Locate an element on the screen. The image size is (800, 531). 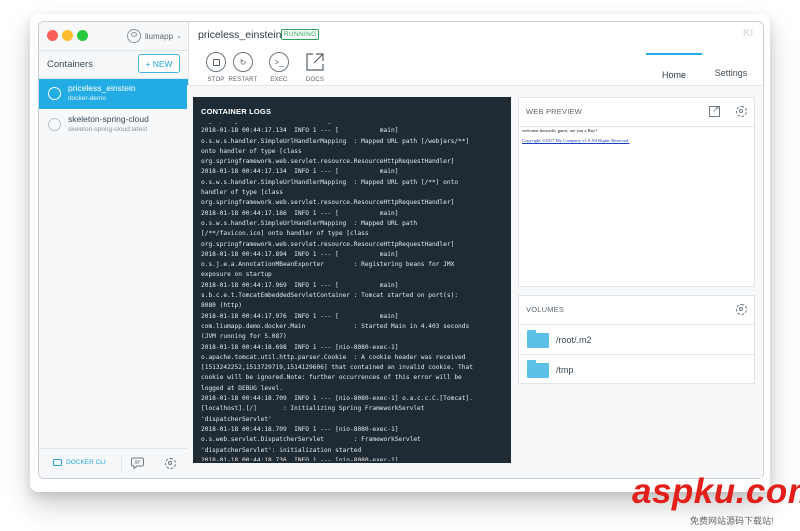
restart-icon: ↻ is located at coordinates (243, 62).